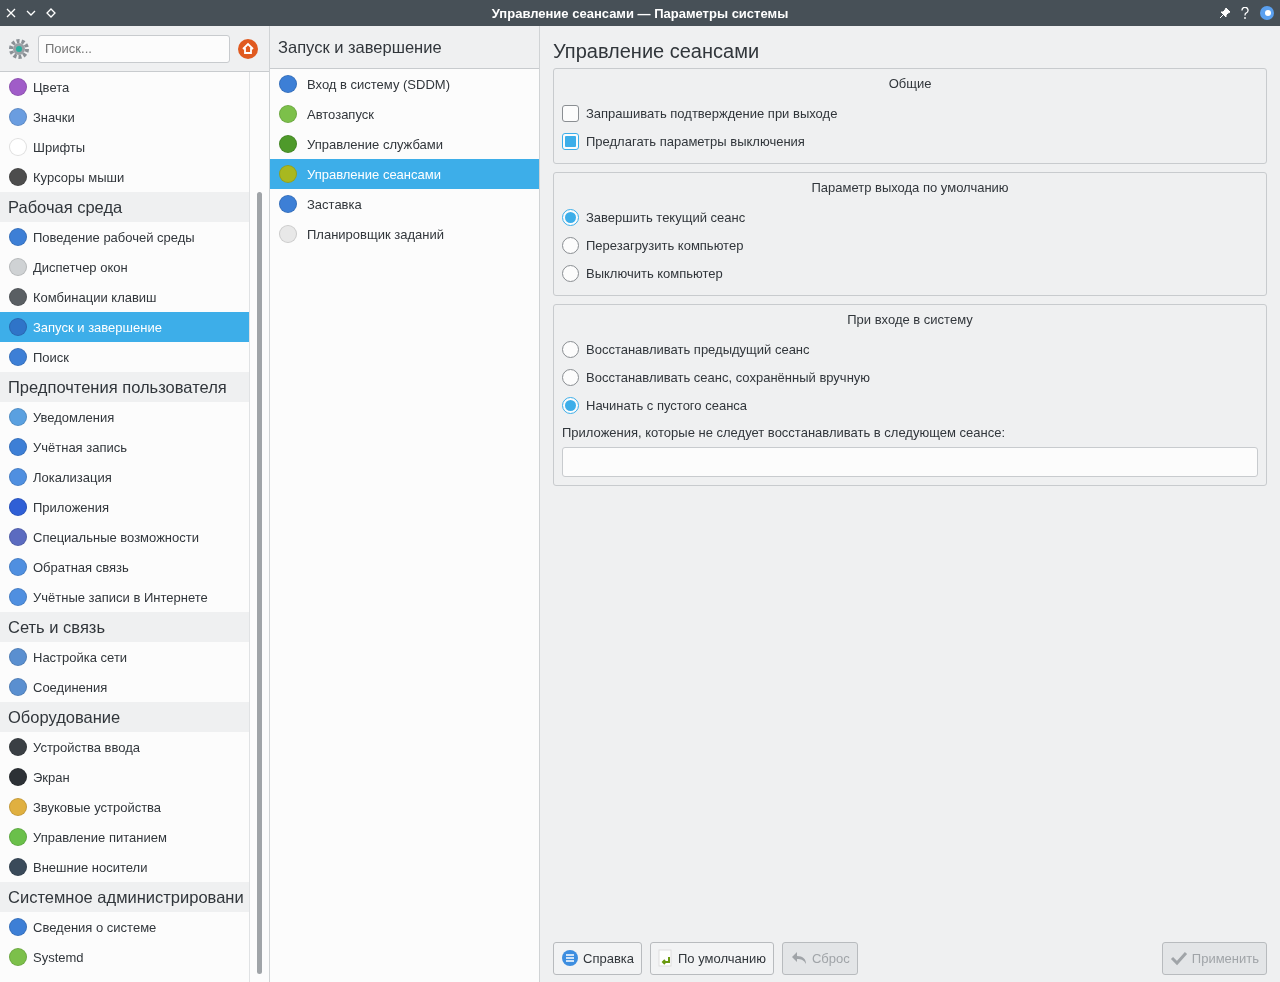 This screenshot has height=982, width=1280. I want to click on module-item: Заставка, so click(404, 204).